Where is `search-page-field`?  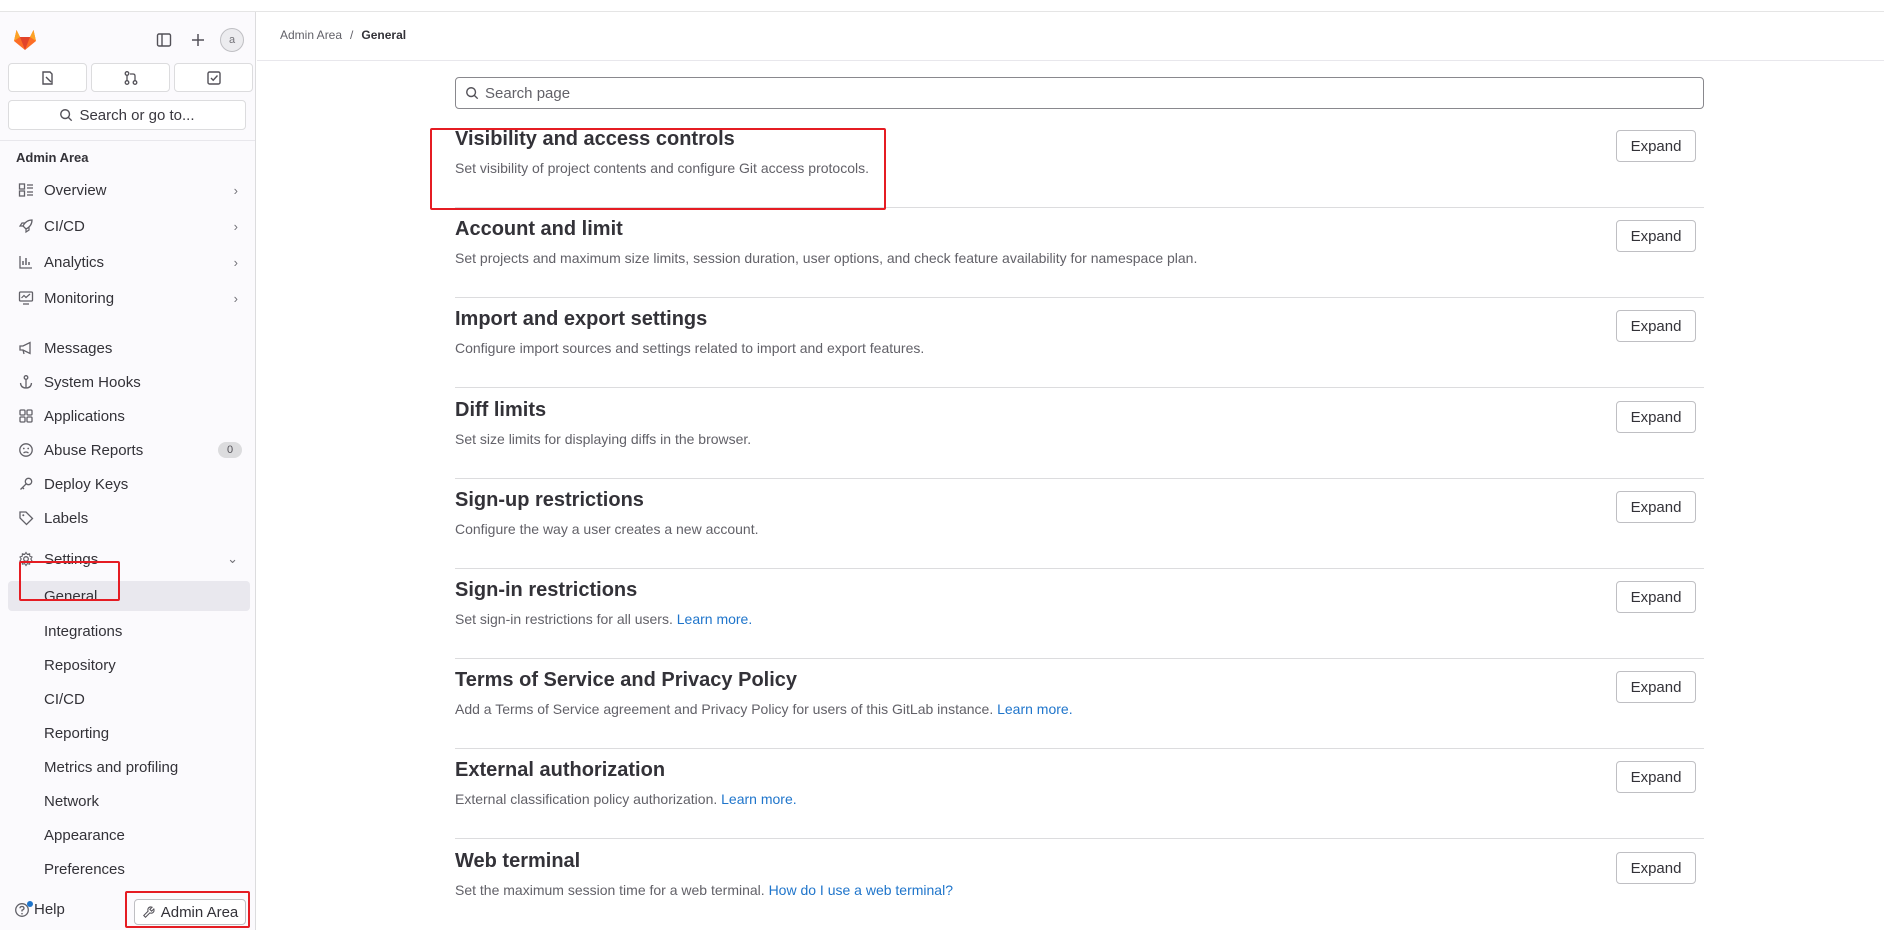 search-page-field is located at coordinates (1079, 93).